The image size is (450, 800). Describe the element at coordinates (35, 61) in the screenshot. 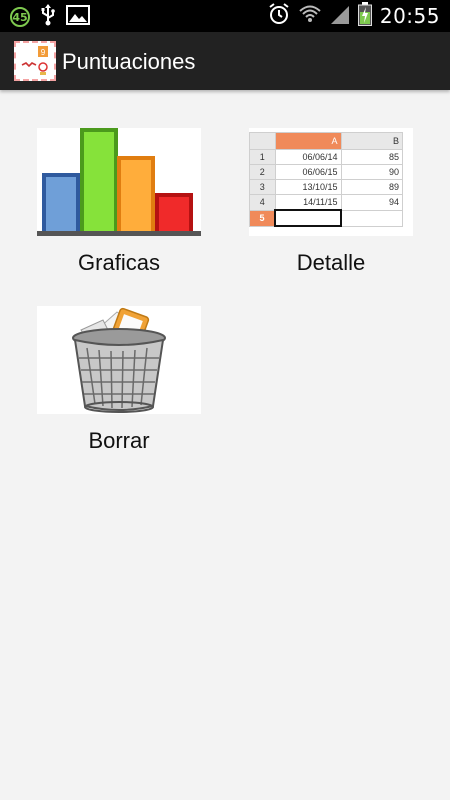

I see `app-logo-icon: 9` at that location.